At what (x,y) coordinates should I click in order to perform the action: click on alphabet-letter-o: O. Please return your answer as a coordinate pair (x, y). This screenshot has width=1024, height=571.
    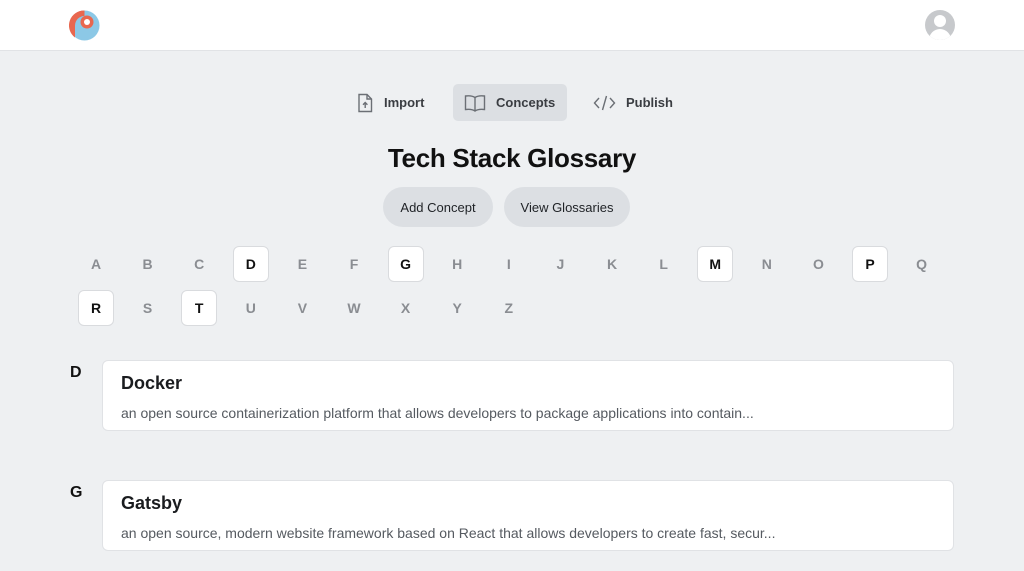
    Looking at the image, I should click on (818, 264).